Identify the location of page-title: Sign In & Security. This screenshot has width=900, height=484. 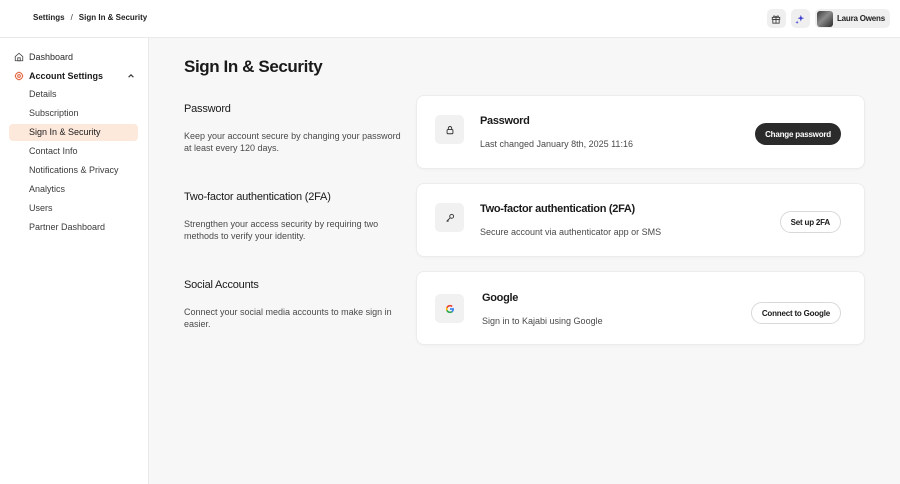
(253, 66).